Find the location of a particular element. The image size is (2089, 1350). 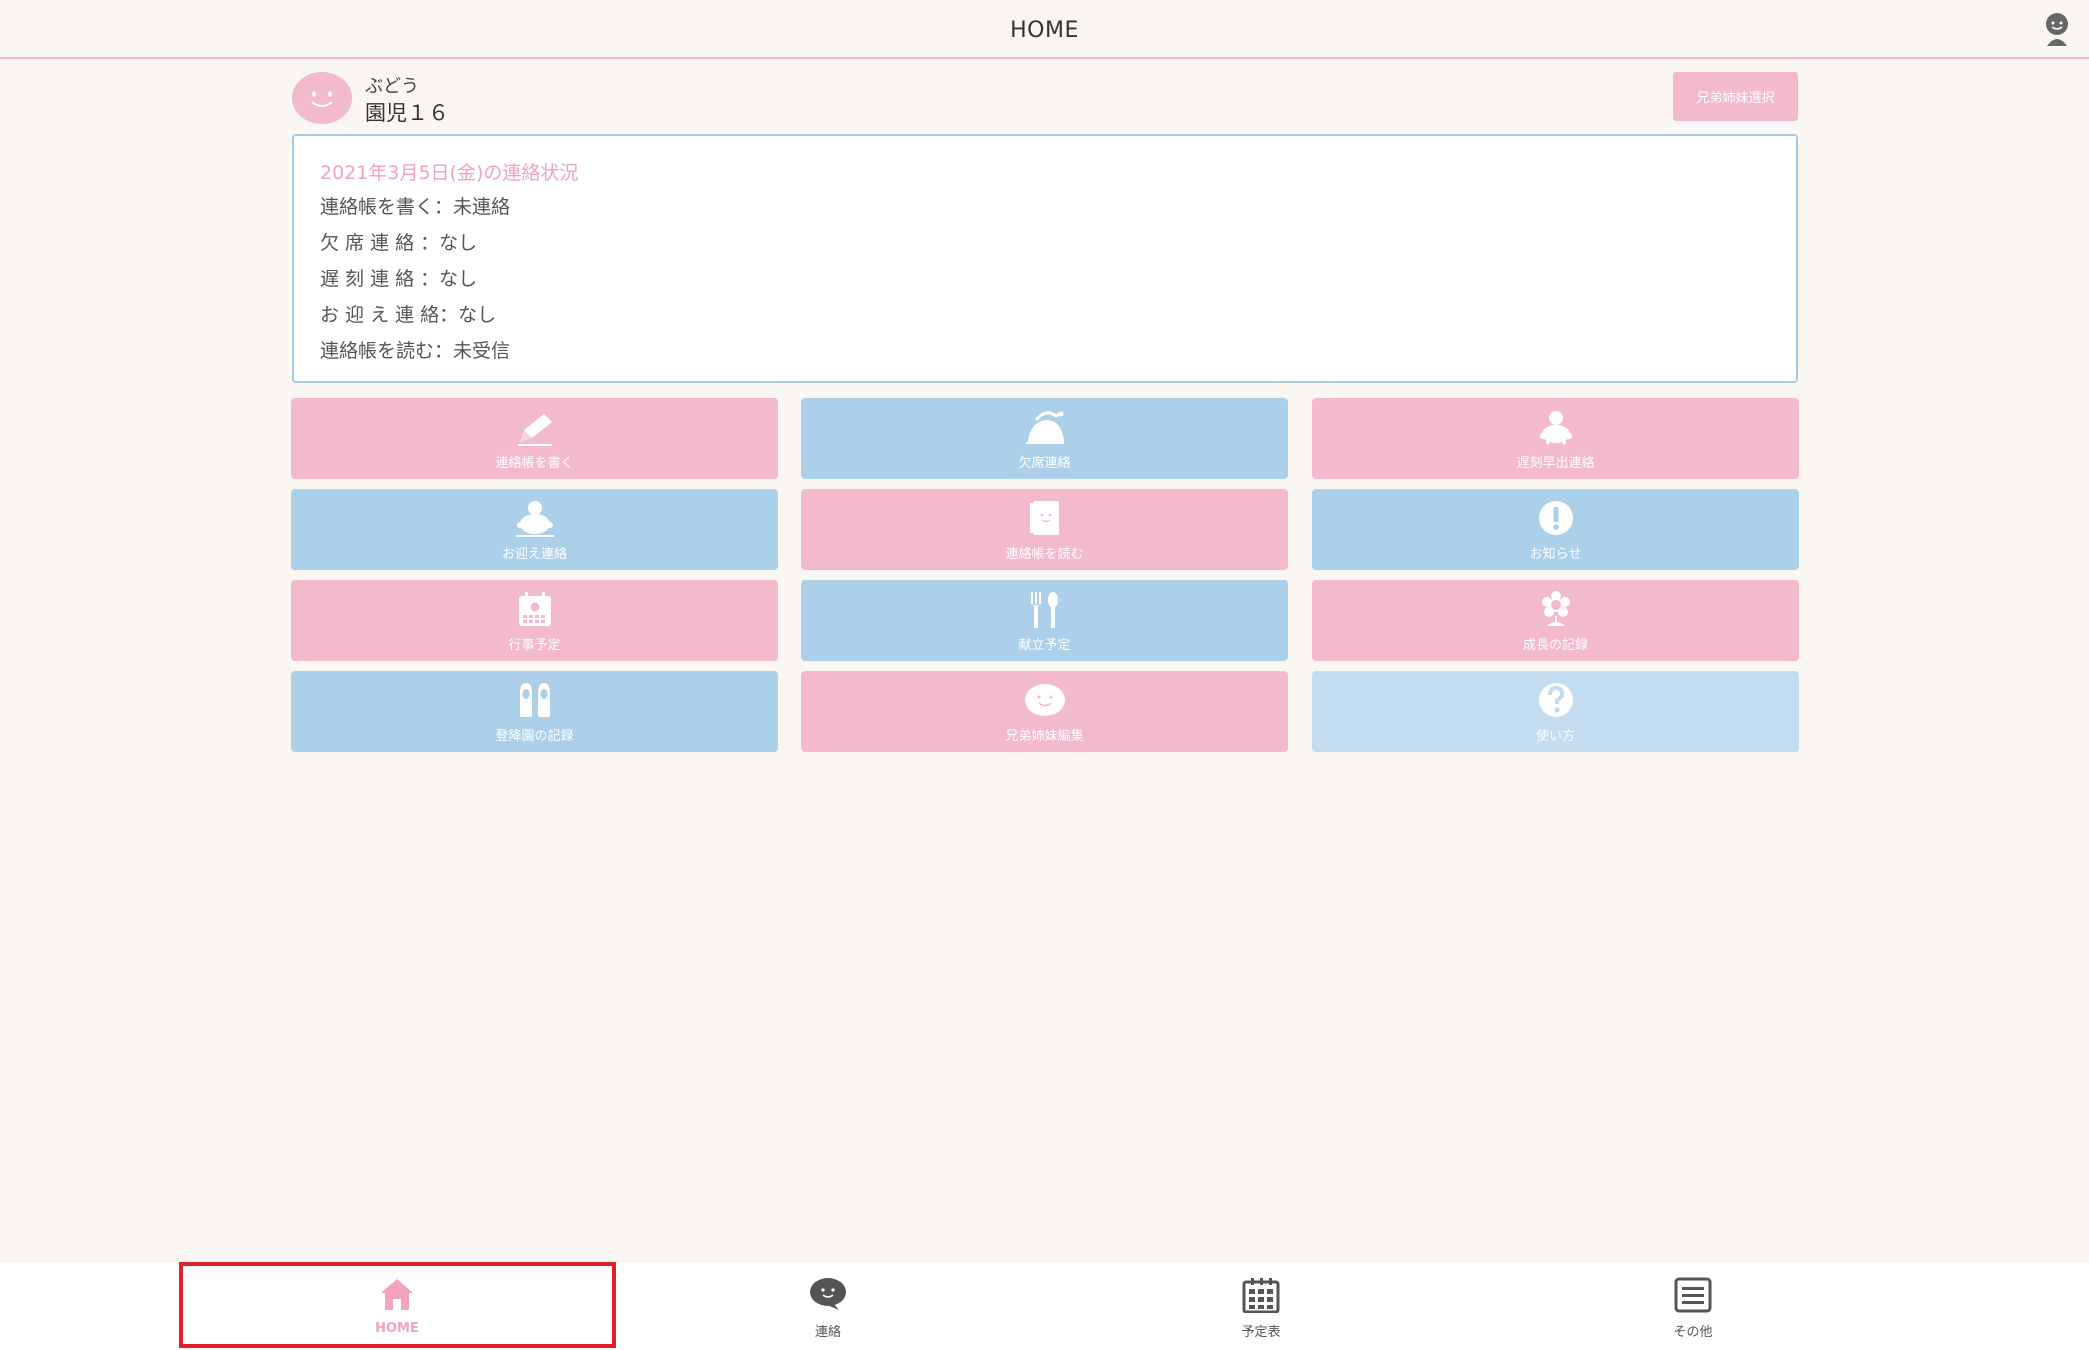

menu-absence: 欠席連絡 is located at coordinates (1044, 438).